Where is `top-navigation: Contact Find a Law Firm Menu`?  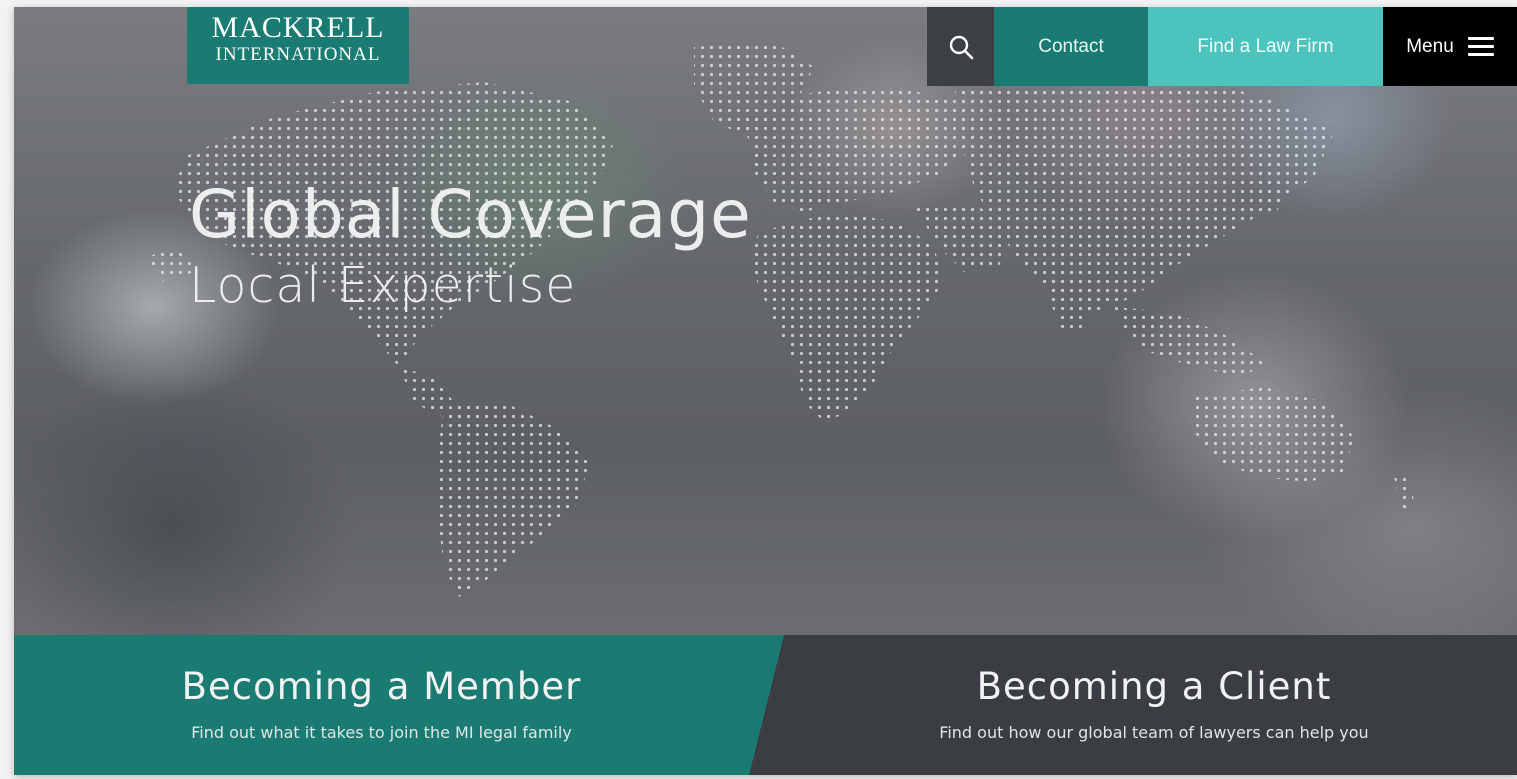
top-navigation: Contact Find a Law Firm Menu is located at coordinates (1222, 46).